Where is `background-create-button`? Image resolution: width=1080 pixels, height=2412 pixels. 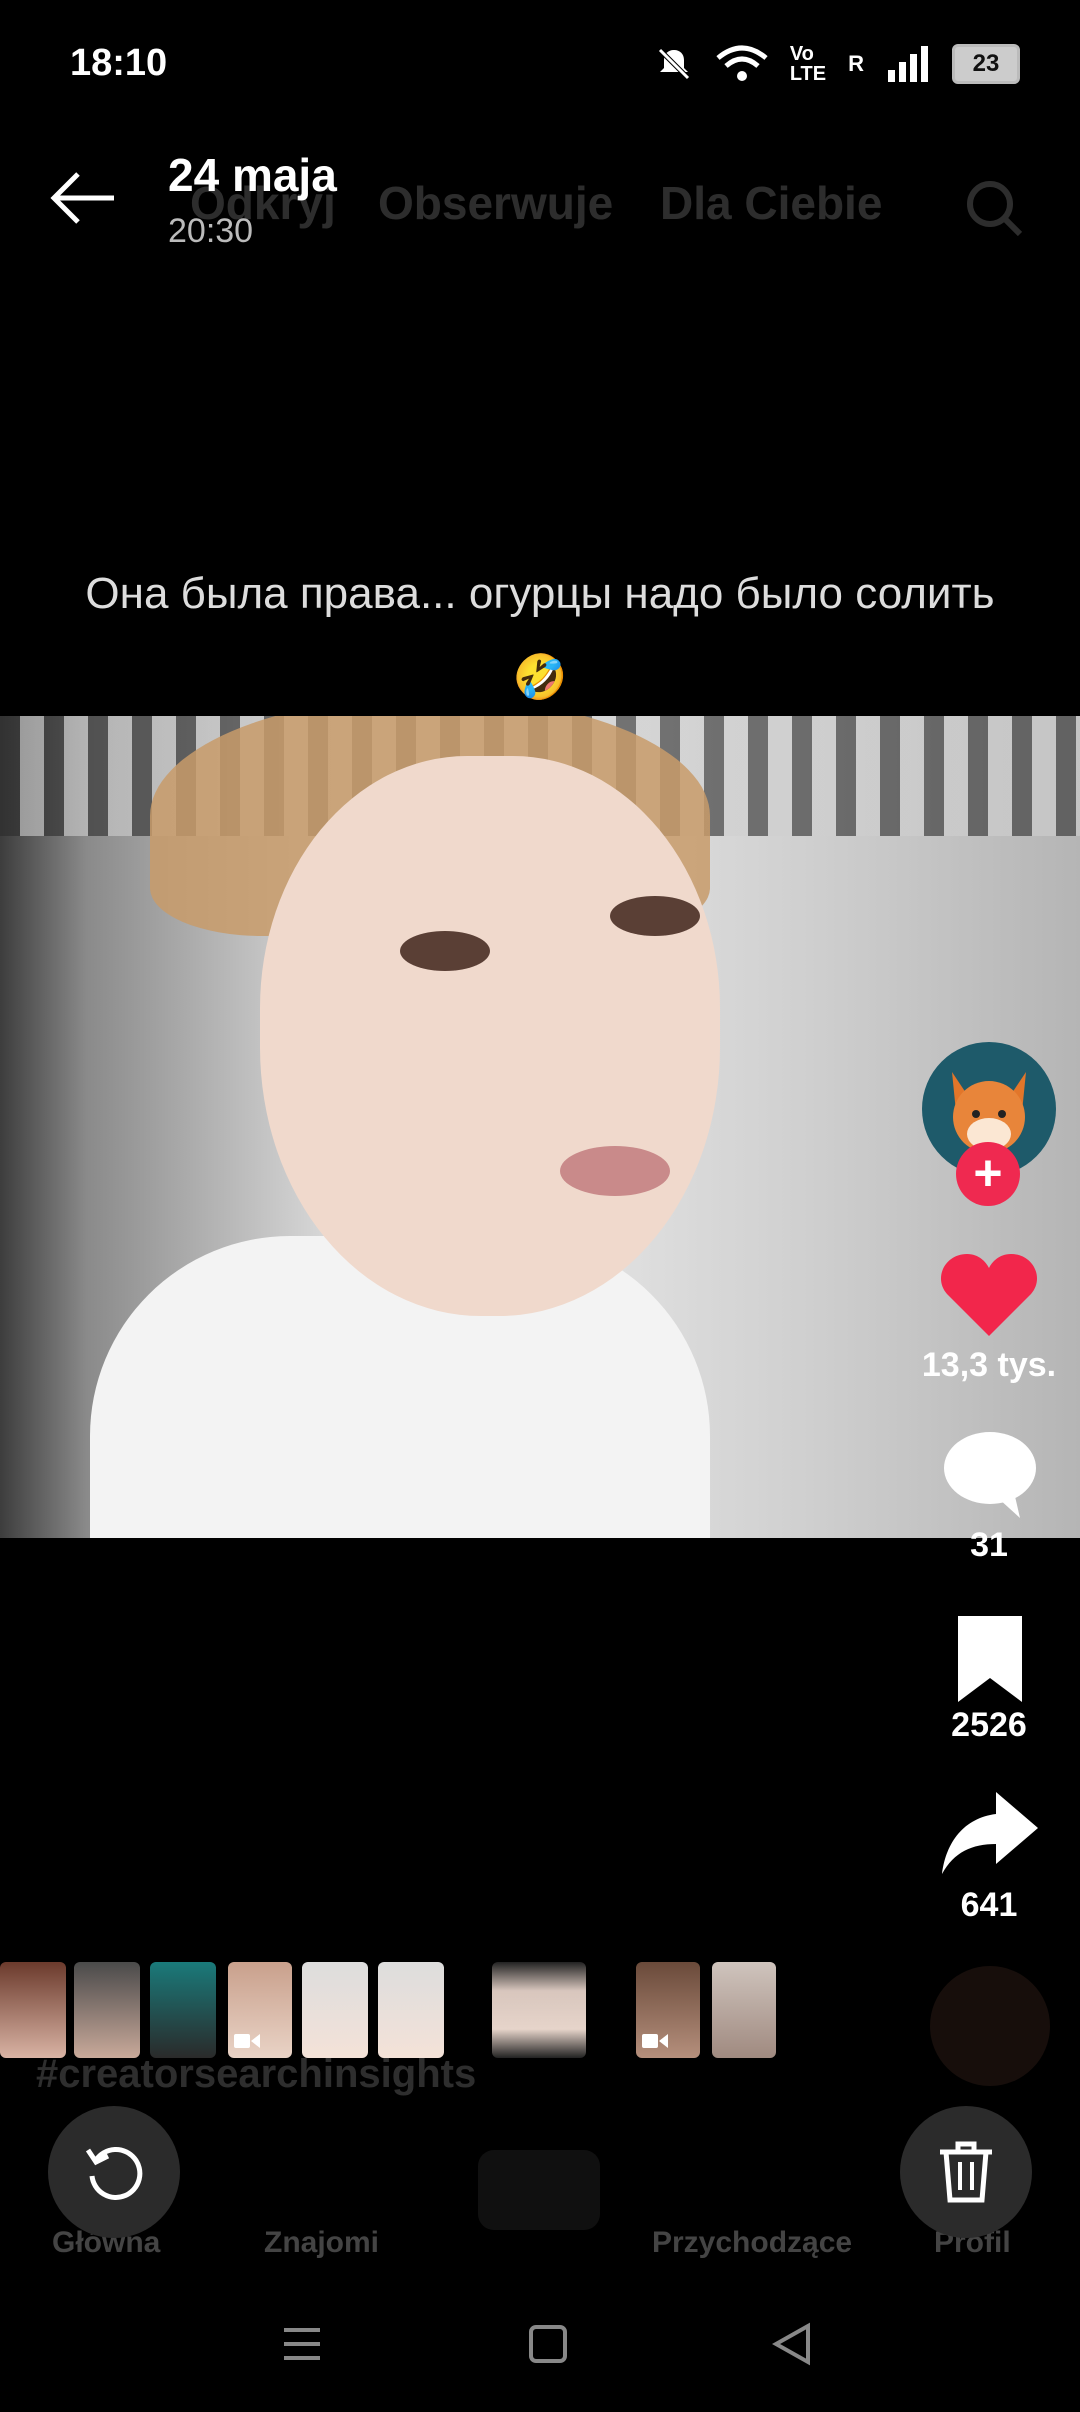
background-create-button is located at coordinates (539, 2190).